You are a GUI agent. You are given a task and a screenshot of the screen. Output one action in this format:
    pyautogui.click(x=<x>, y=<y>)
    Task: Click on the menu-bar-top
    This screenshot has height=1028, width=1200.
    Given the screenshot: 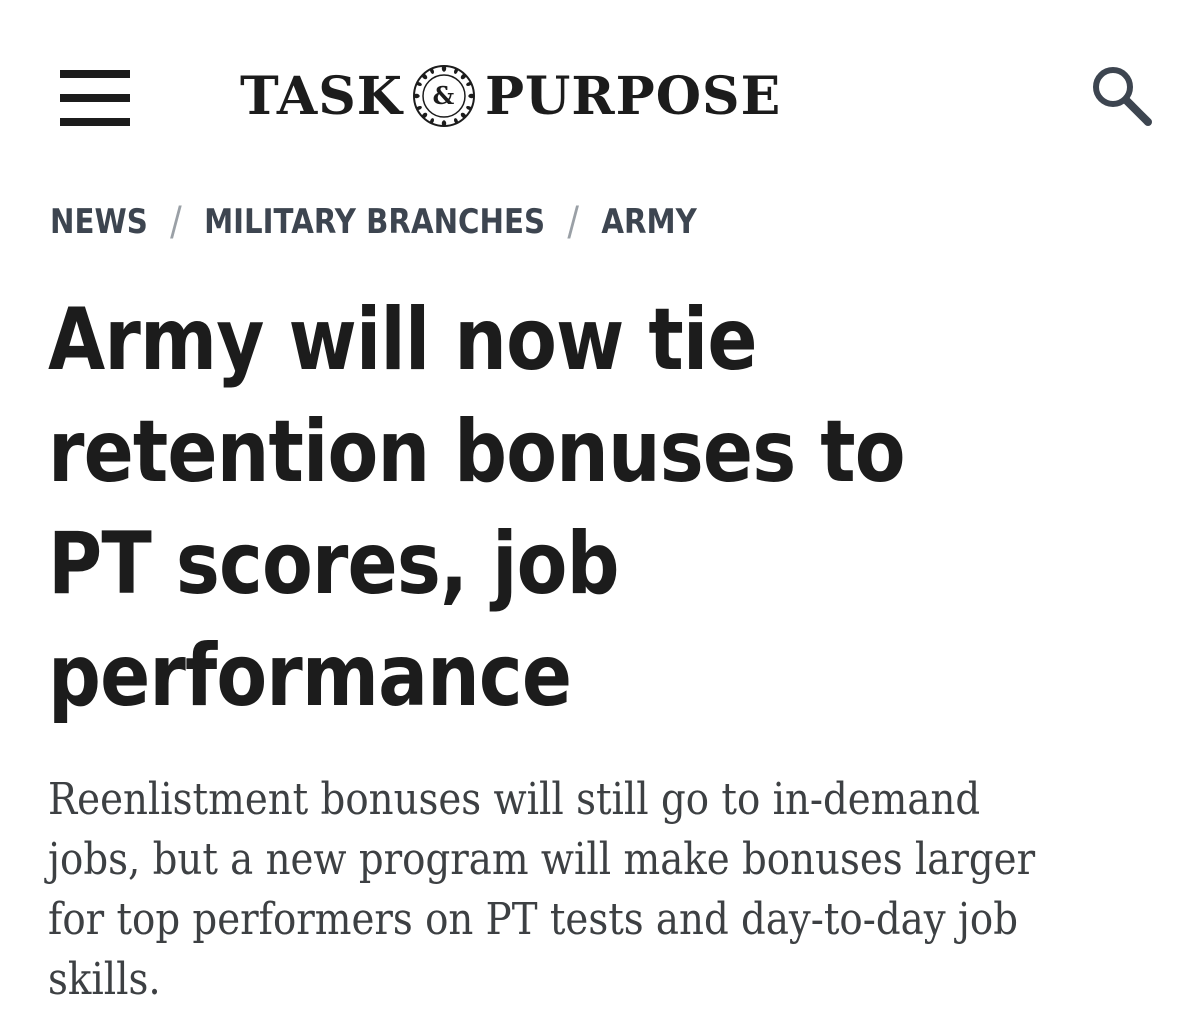 What is the action you would take?
    pyautogui.click(x=95, y=74)
    